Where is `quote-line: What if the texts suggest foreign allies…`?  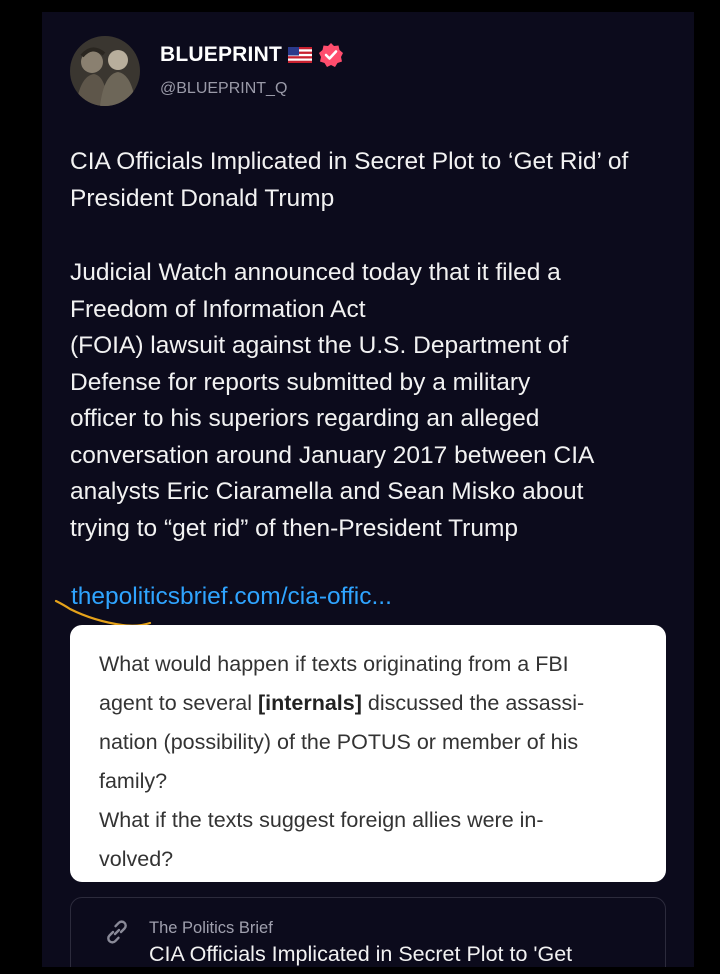 quote-line: What if the texts suggest foreign allies… is located at coordinates (321, 820).